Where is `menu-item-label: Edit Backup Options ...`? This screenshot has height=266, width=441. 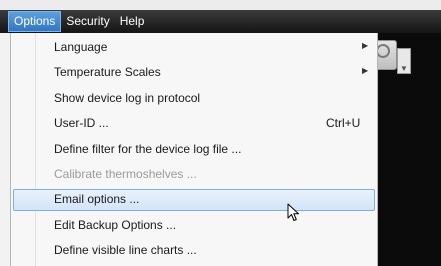 menu-item-label: Edit Backup Options ... is located at coordinates (115, 225).